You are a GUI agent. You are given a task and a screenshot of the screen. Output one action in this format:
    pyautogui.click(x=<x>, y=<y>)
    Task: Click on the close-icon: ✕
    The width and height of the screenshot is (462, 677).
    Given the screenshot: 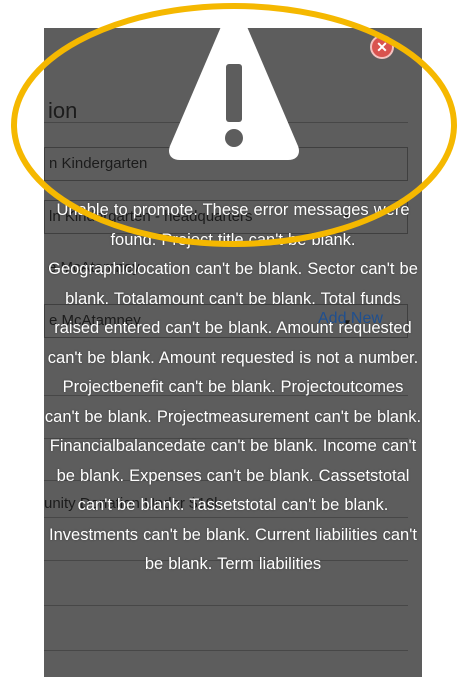 What is the action you would take?
    pyautogui.click(x=382, y=47)
    